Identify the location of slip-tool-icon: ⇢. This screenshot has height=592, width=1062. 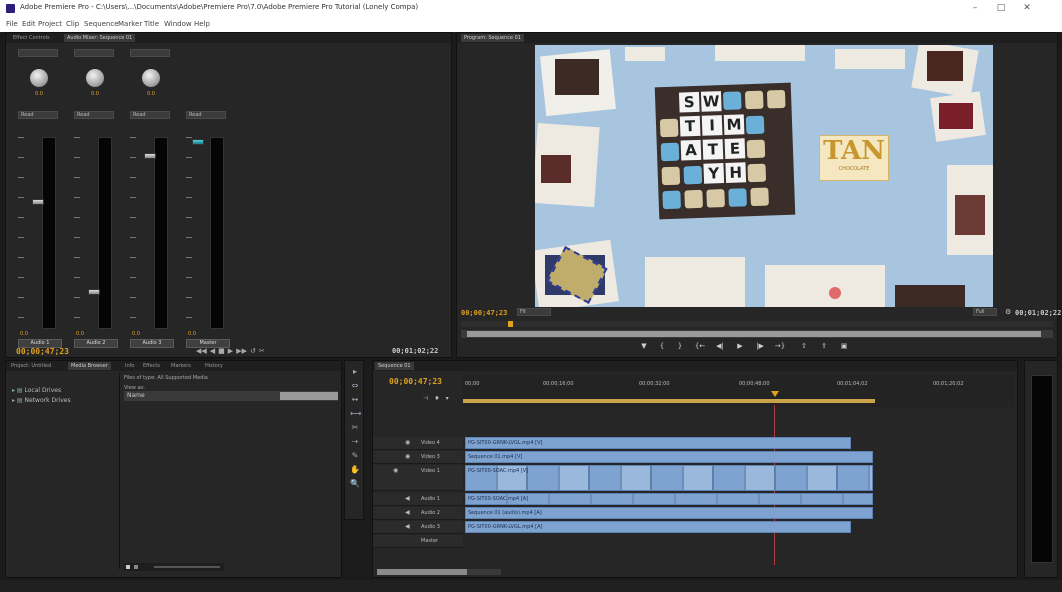
(355, 442).